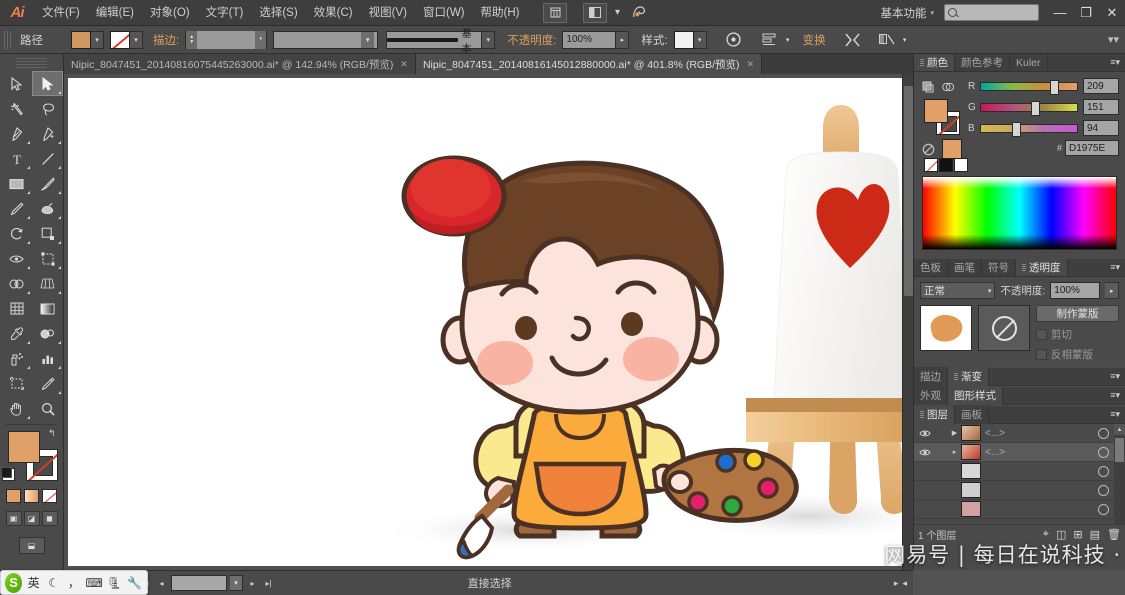 This screenshot has height=595, width=1125. Describe the element at coordinates (954, 452) in the screenshot. I see `layer-expand-icon: ▸` at that location.